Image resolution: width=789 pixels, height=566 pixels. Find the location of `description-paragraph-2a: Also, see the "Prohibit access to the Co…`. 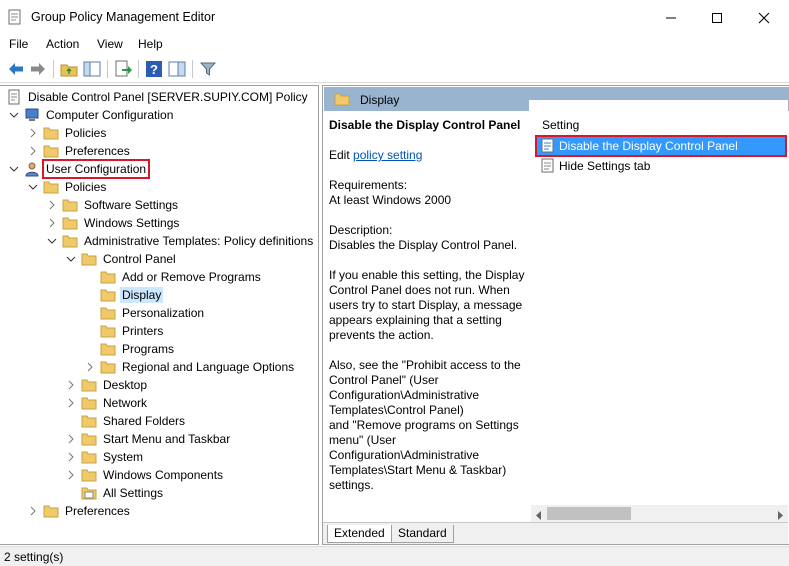

description-paragraph-2a: Also, see the "Prohibit access to the Co… is located at coordinates (425, 387).